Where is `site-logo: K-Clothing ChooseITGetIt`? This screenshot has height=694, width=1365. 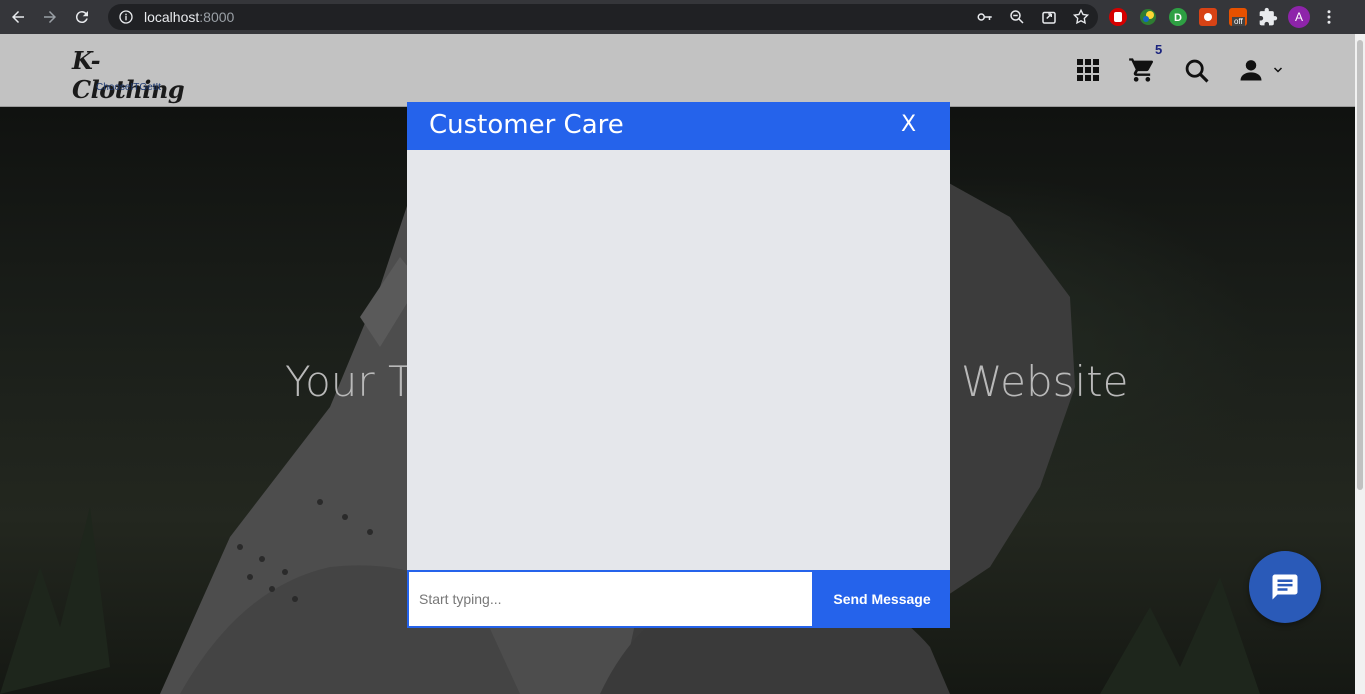
site-logo: K-Clothing ChooseITGetIt is located at coordinates (132, 75).